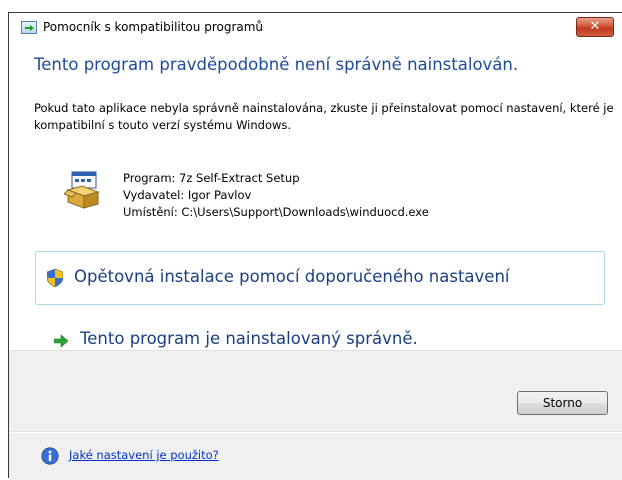 This screenshot has height=480, width=622. Describe the element at coordinates (55, 278) in the screenshot. I see `uac-shield-icon` at that location.